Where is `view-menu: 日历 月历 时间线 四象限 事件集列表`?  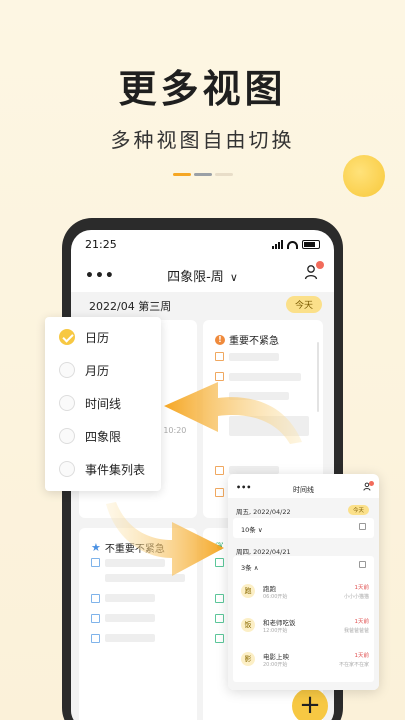 view-menu: 日历 月历 时间线 四象限 事件集列表 is located at coordinates (103, 404).